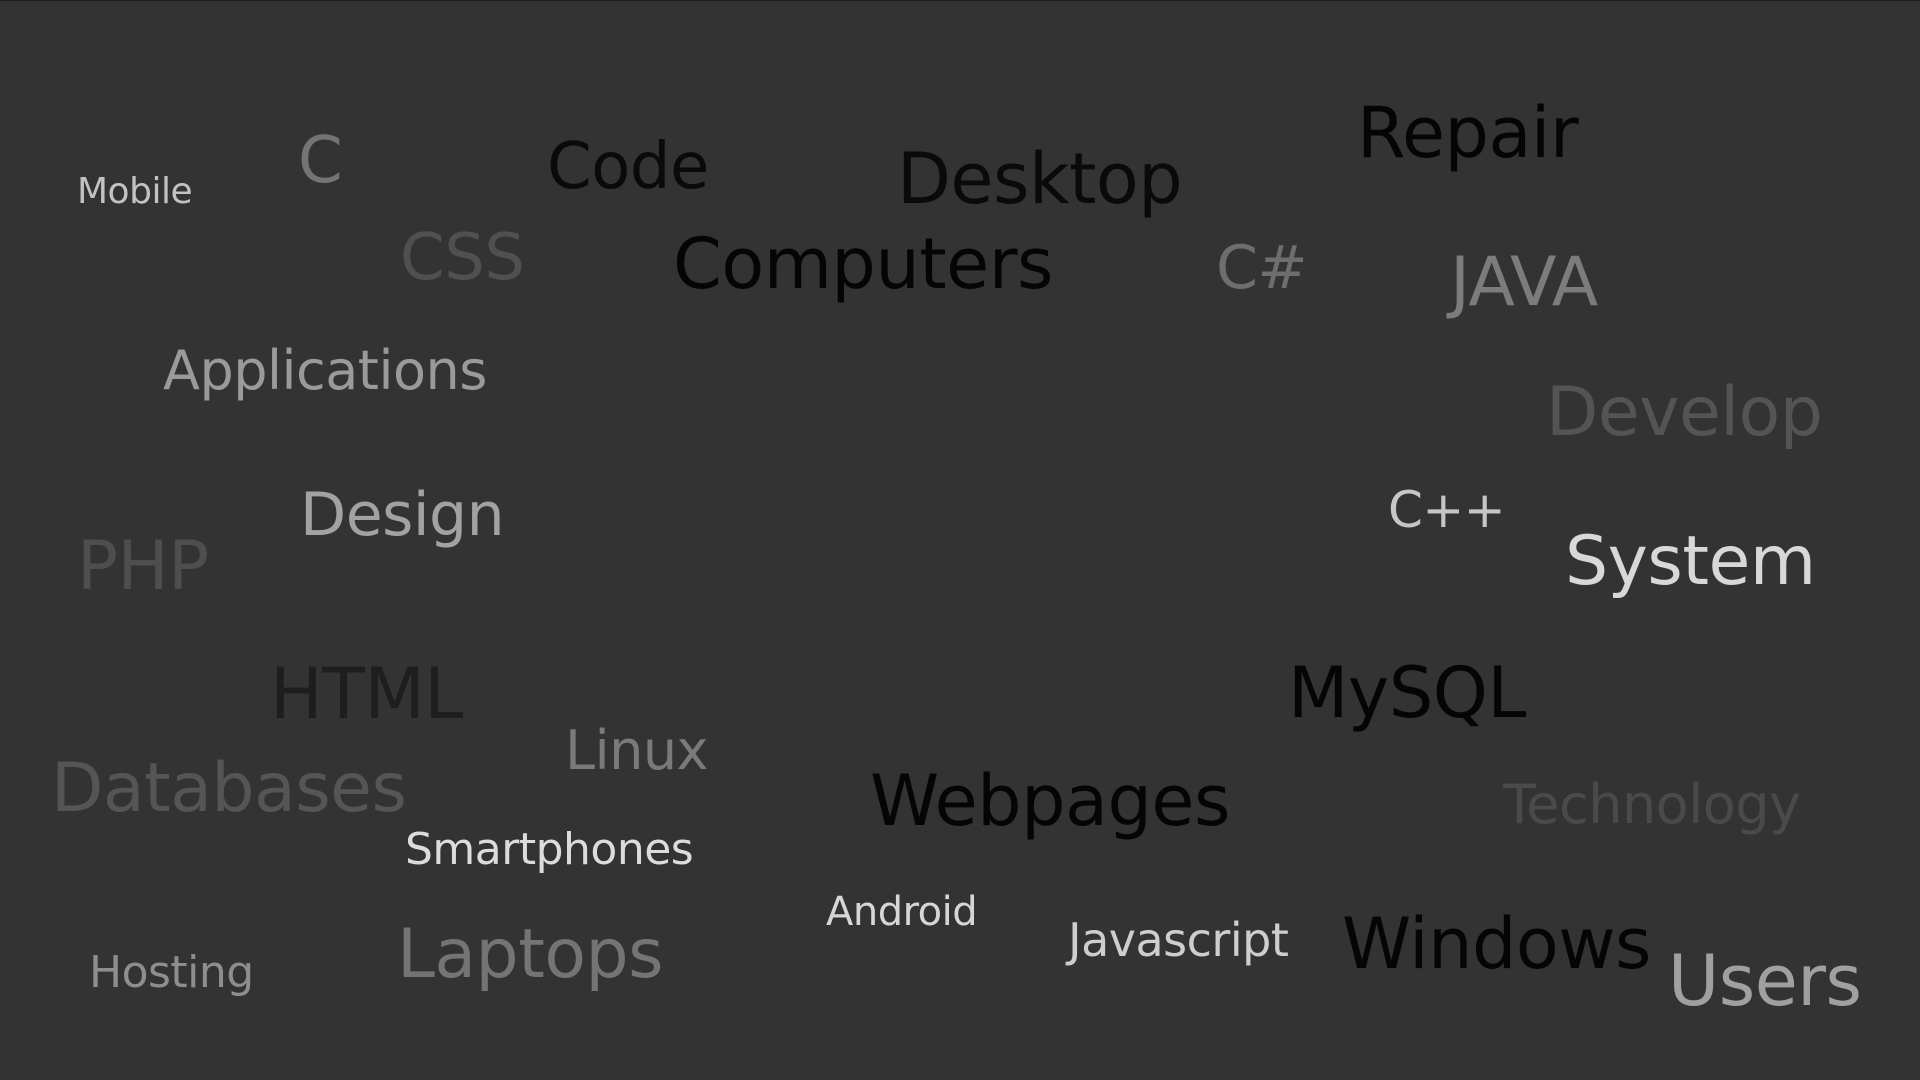 Image resolution: width=1920 pixels, height=1080 pixels. Describe the element at coordinates (1407, 693) in the screenshot. I see `word-mysql: MySQL` at that location.